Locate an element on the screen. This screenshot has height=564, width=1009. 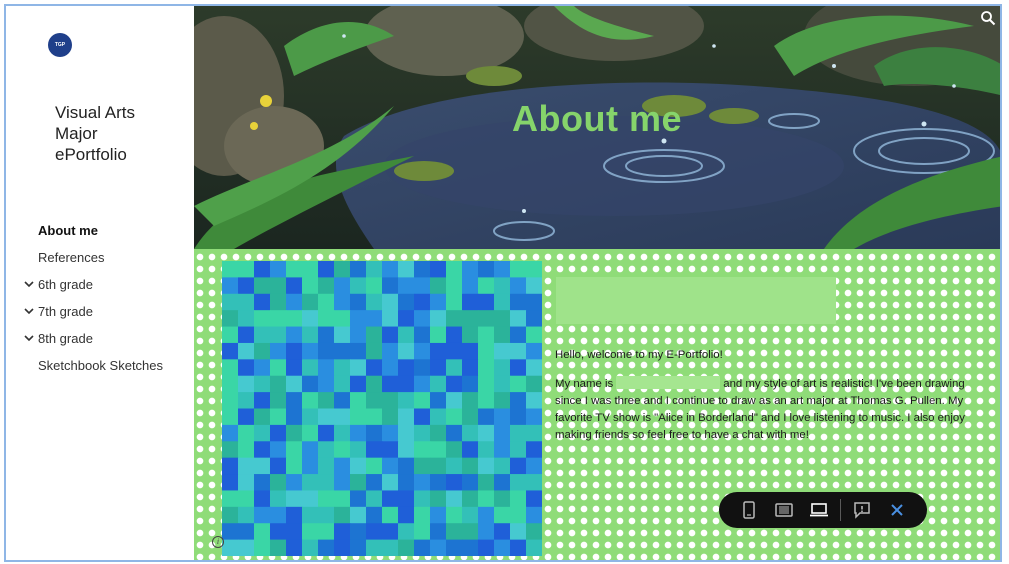
close-icon is located at coordinates (897, 510).